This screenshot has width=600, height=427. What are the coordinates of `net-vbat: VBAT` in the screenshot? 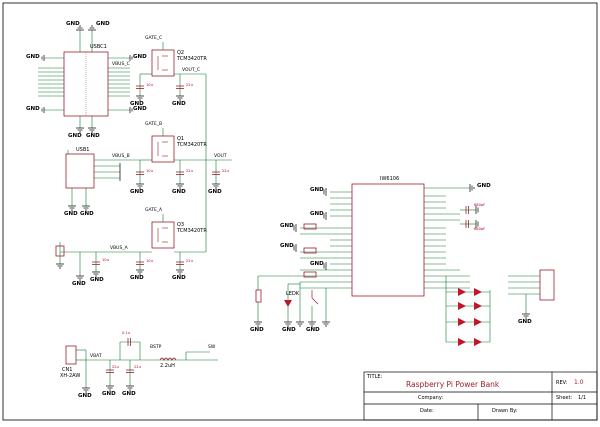 It's located at (96, 356).